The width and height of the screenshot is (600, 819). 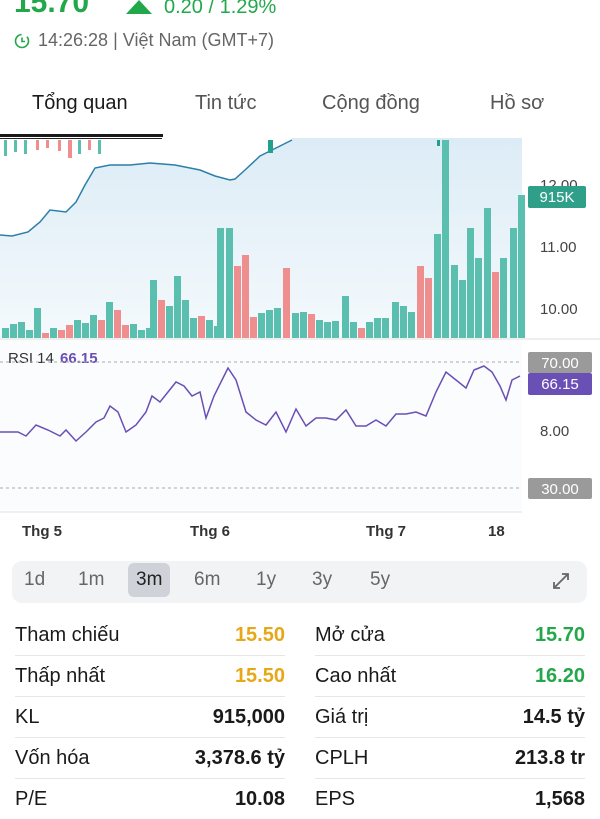 What do you see at coordinates (559, 675) in the screenshot?
I see `stat-value: 16.20` at bounding box center [559, 675].